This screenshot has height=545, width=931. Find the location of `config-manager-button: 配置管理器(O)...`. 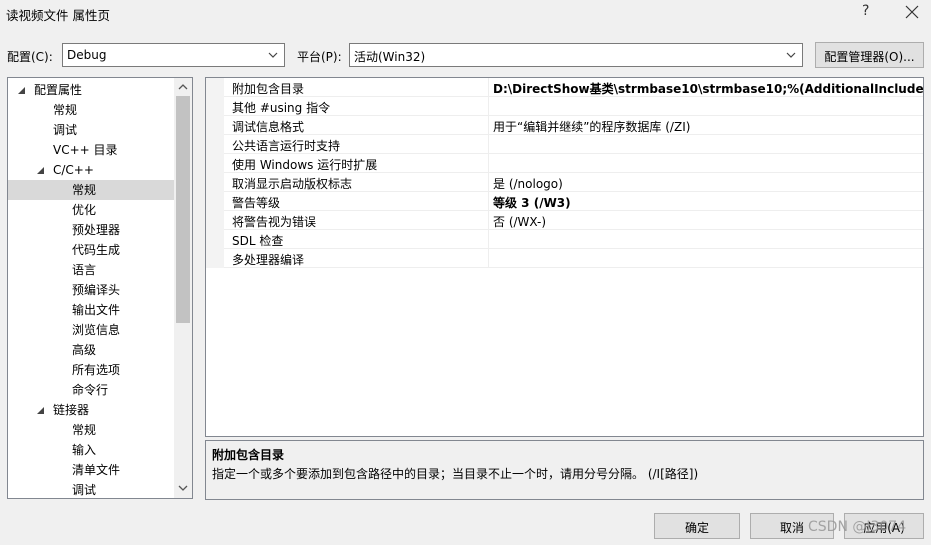

config-manager-button: 配置管理器(O)... is located at coordinates (869, 55).